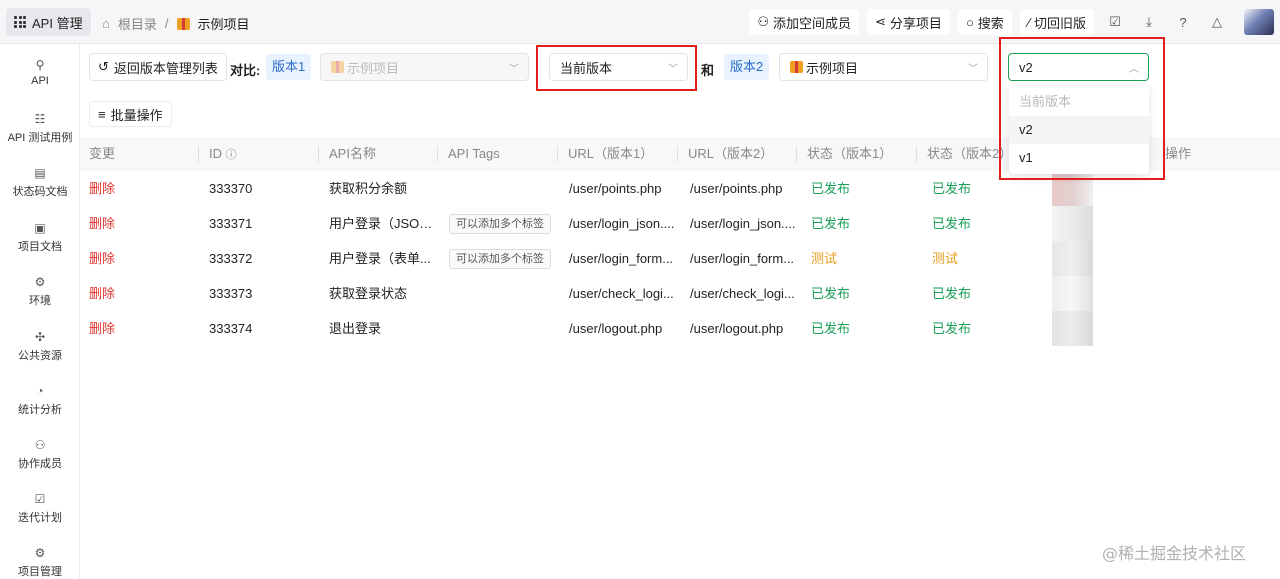 The width and height of the screenshot is (1280, 579). I want to click on sidebar-item-api: ⚲ API, so click(40, 72).